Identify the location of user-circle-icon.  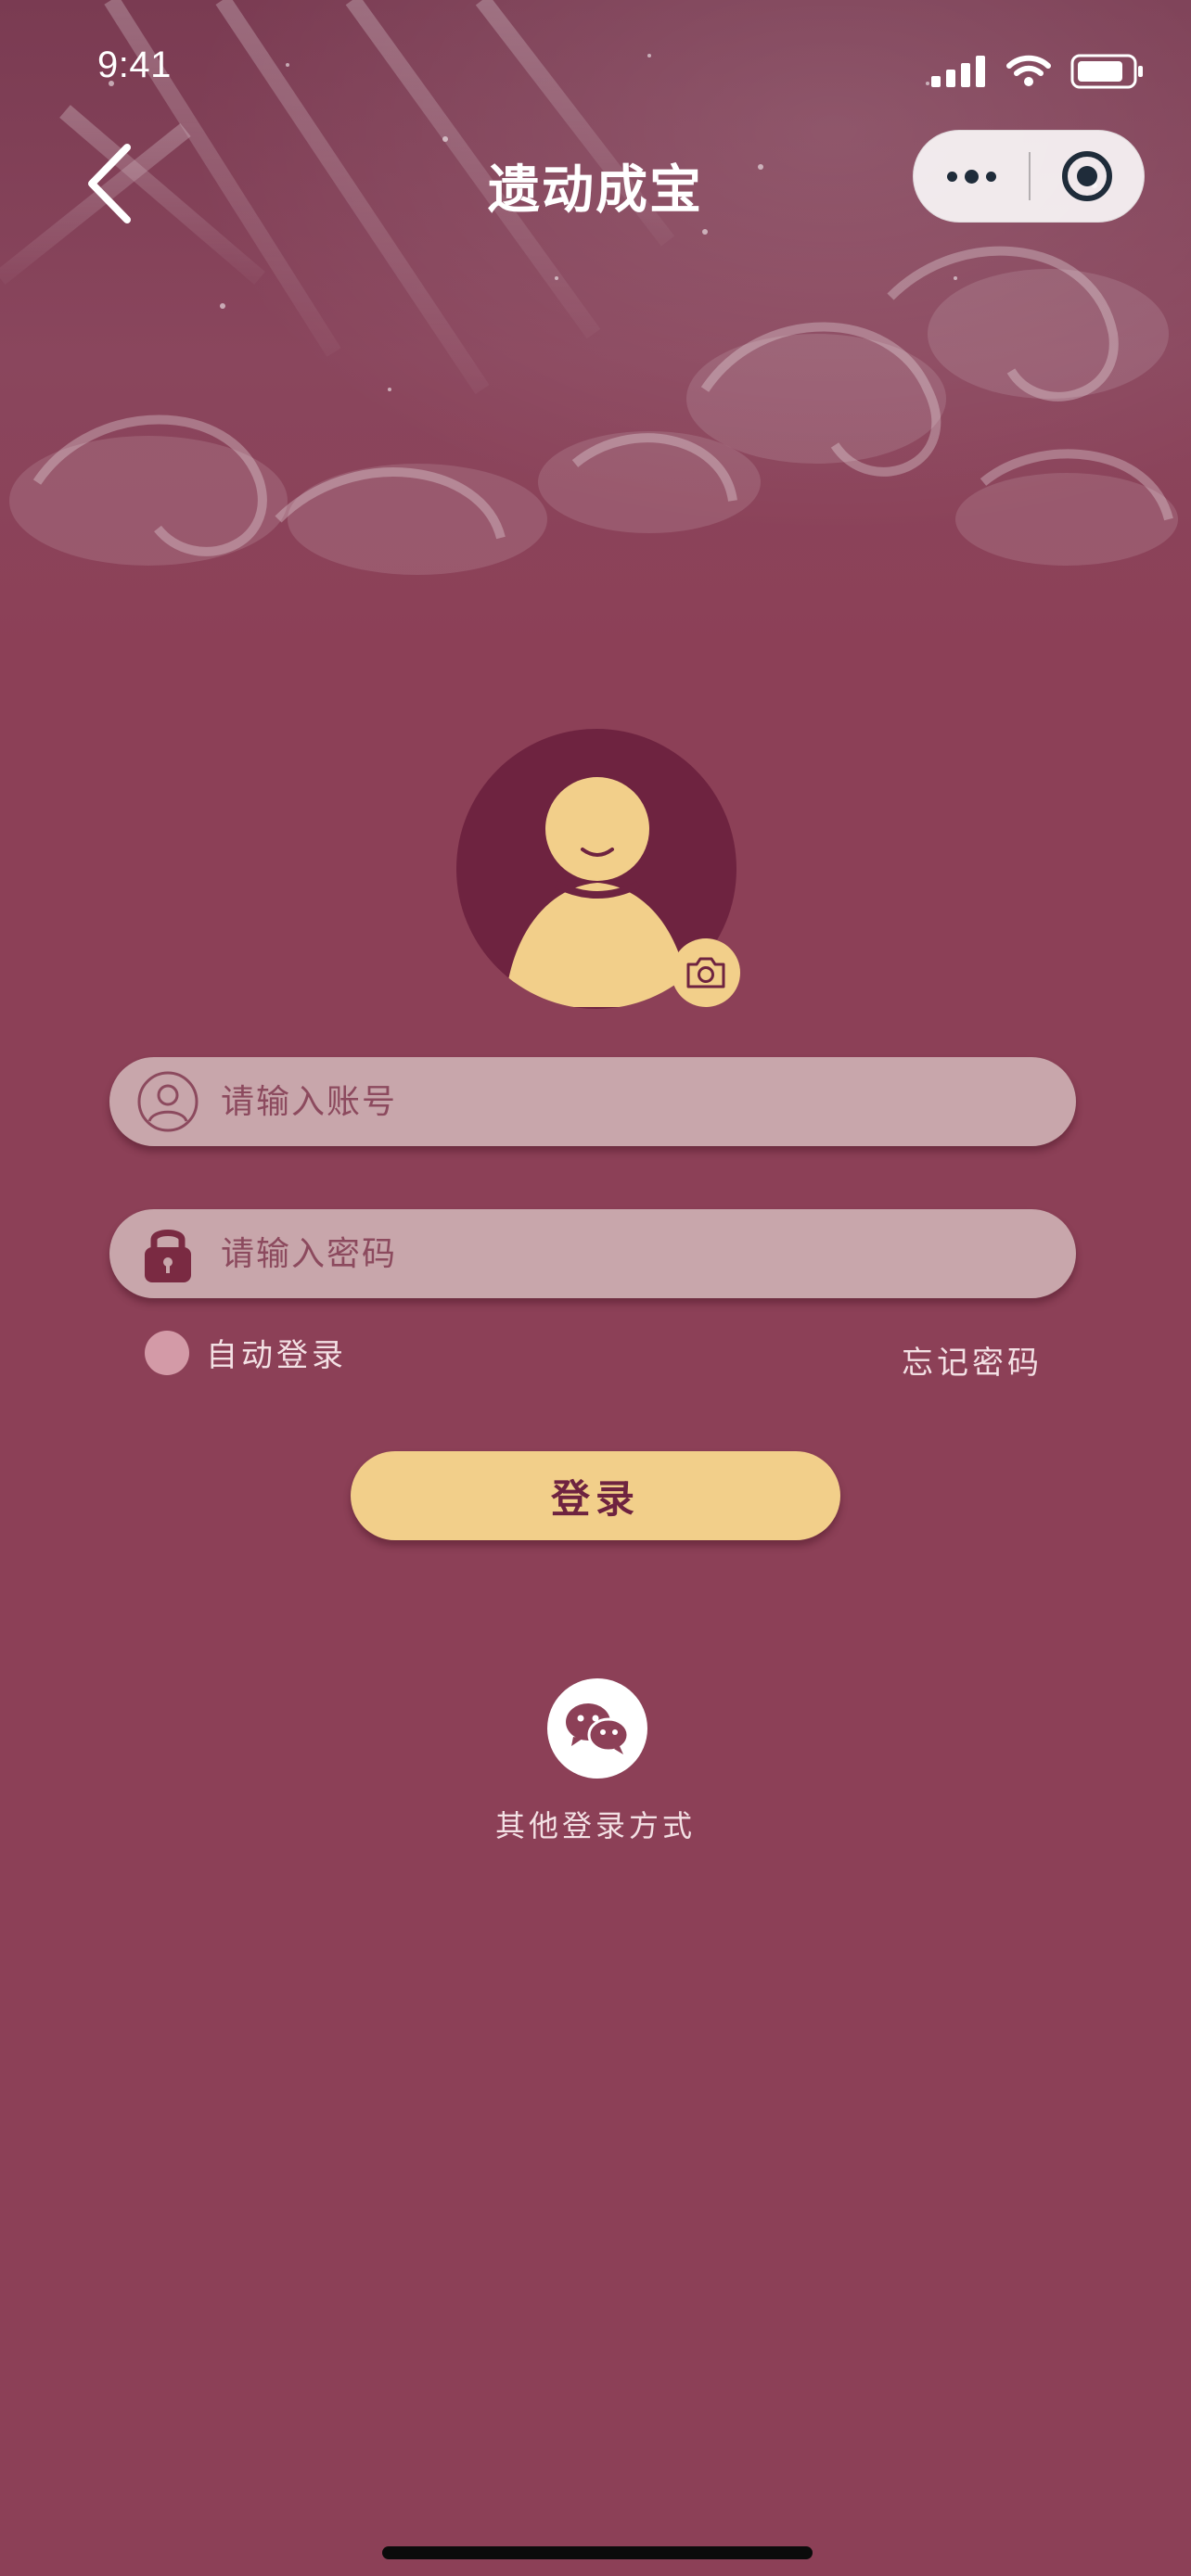
(167, 1102).